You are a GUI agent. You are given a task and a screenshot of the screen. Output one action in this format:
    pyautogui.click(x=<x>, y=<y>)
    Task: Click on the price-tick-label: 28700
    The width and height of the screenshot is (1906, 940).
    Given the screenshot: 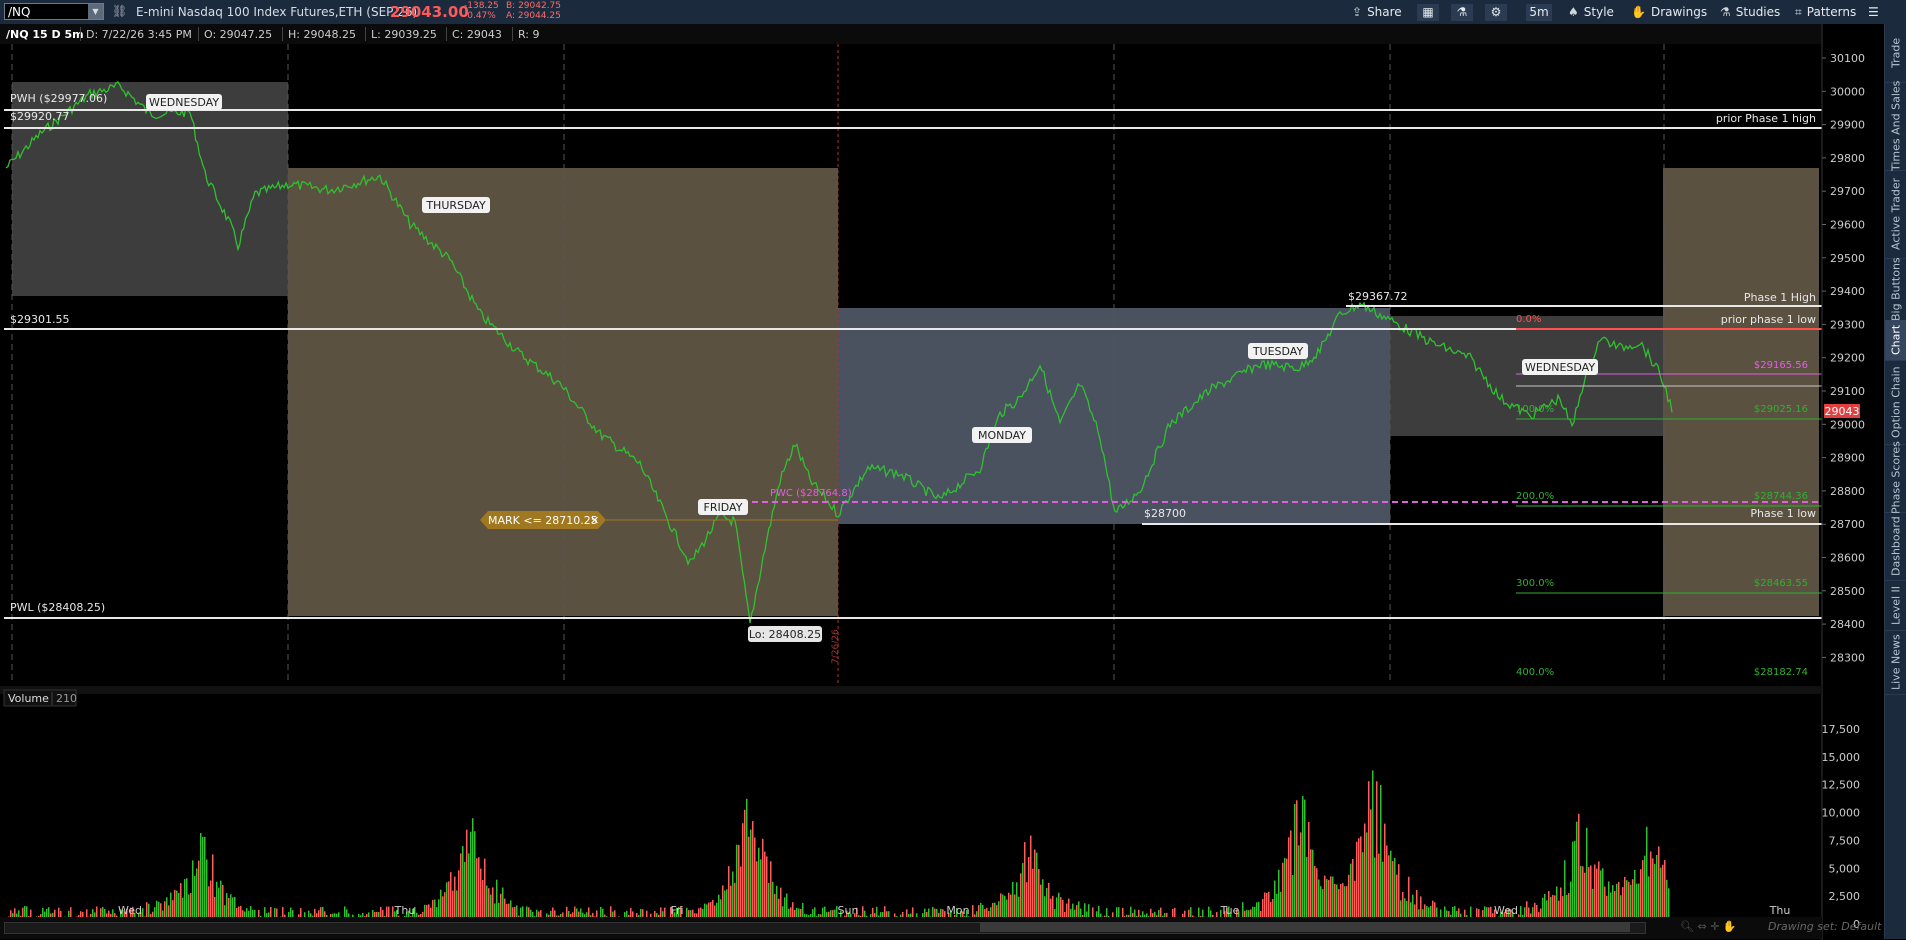 What is the action you would take?
    pyautogui.click(x=1847, y=524)
    